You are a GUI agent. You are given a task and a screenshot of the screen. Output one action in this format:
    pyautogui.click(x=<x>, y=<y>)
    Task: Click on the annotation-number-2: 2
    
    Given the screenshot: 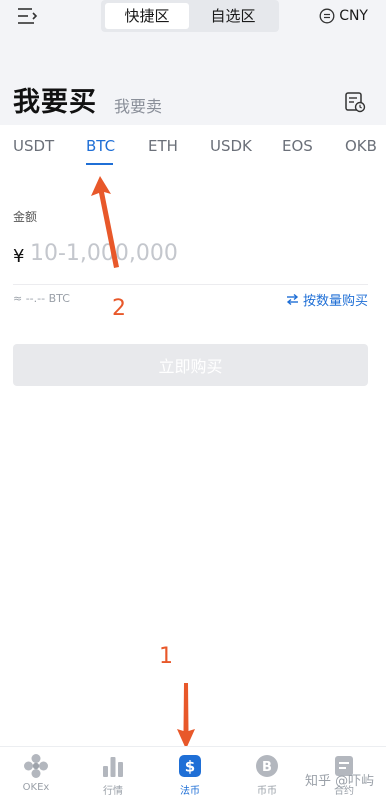 What is the action you would take?
    pyautogui.click(x=119, y=308)
    